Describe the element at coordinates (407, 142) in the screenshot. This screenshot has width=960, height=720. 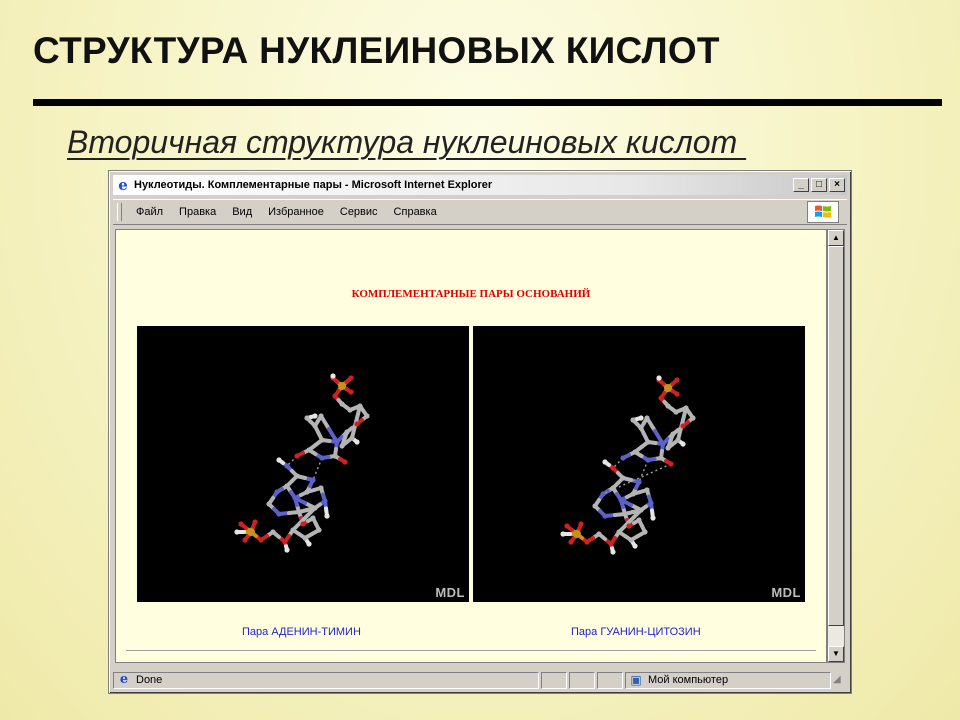
I see `slide-subtitle: Вторичная структура нуклеиновых кислот` at that location.